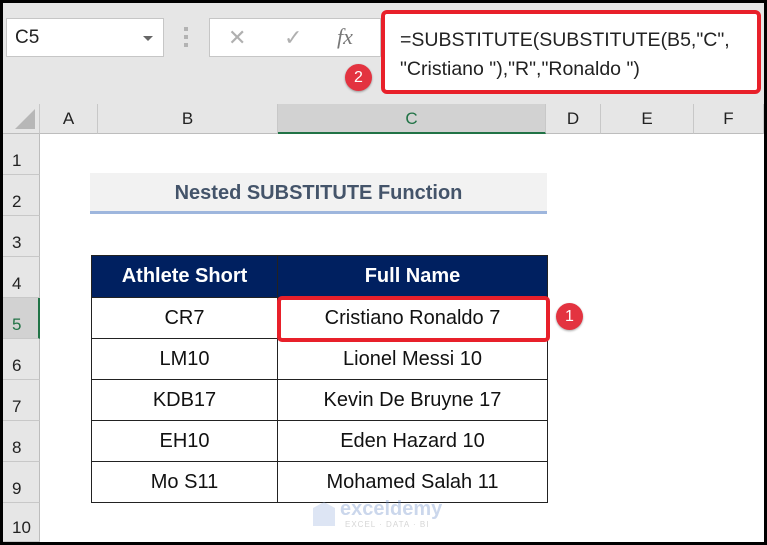 Image resolution: width=767 pixels, height=545 pixels. I want to click on cell-c8: Eden Hazard 10, so click(412, 441).